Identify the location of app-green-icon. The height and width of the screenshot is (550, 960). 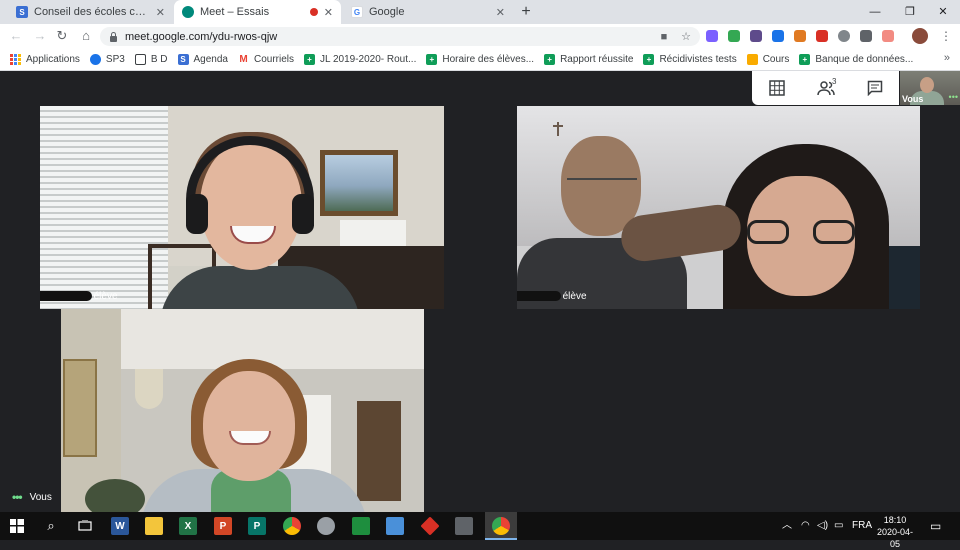
(361, 526).